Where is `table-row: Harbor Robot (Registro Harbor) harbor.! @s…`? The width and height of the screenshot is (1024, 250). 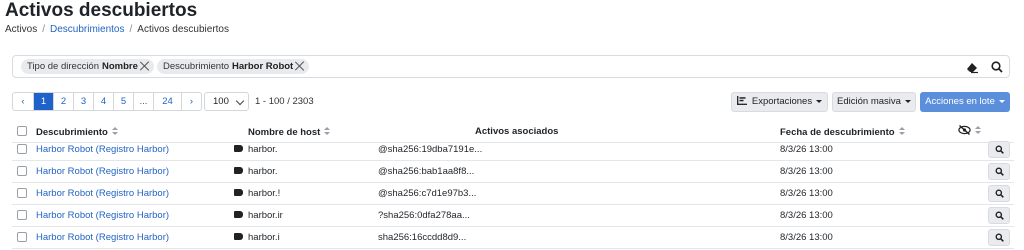
table-row: Harbor Robot (Registro Harbor) harbor.! @s… is located at coordinates (513, 194).